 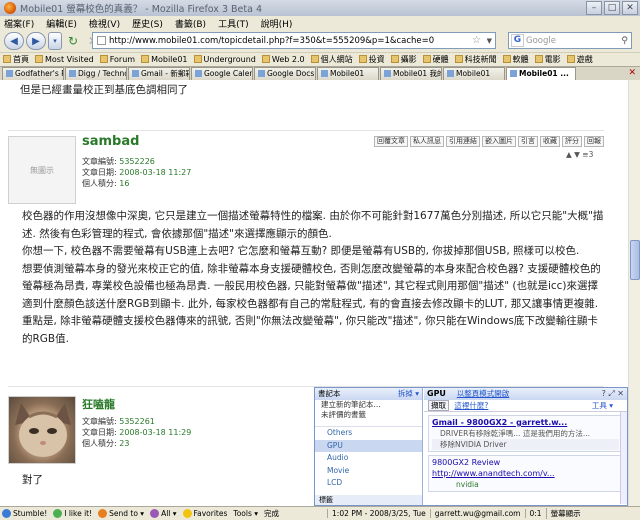 I want to click on report-button: 回報, so click(x=594, y=141).